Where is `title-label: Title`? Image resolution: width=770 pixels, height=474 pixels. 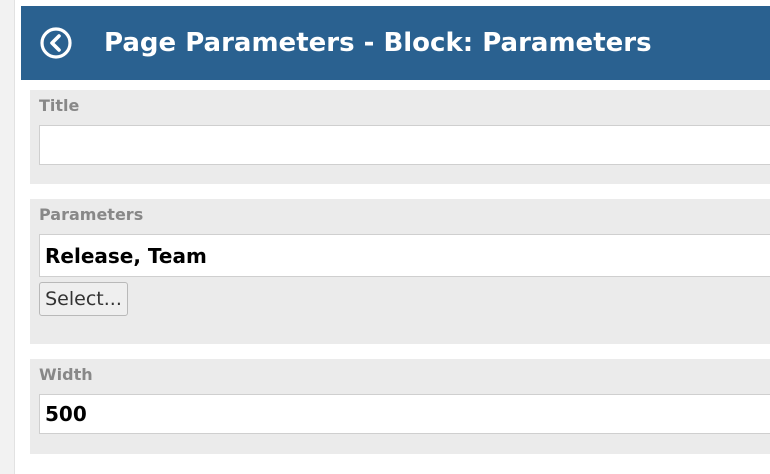
title-label: Title is located at coordinates (59, 105).